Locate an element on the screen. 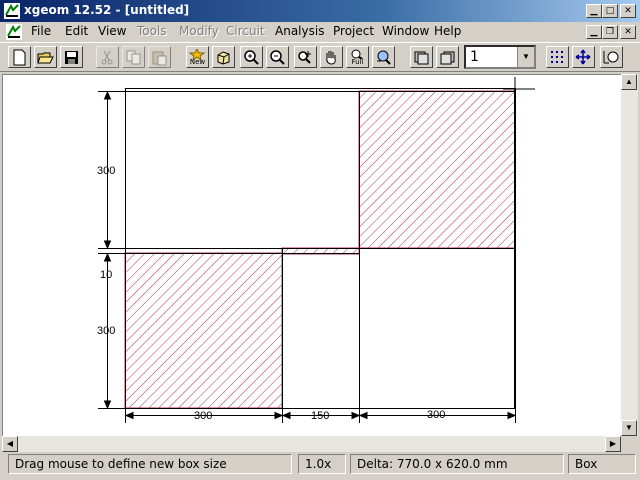  new-file-icon is located at coordinates (19, 57).